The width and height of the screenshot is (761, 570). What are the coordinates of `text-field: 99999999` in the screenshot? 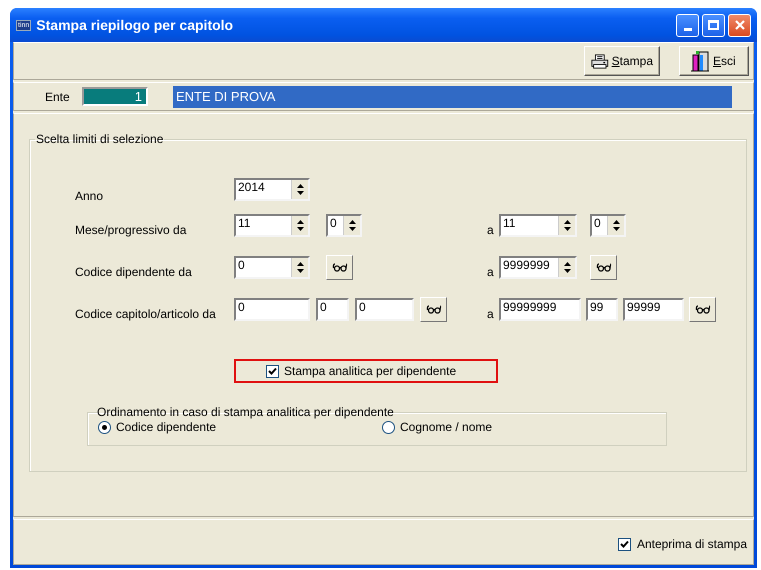 It's located at (540, 309).